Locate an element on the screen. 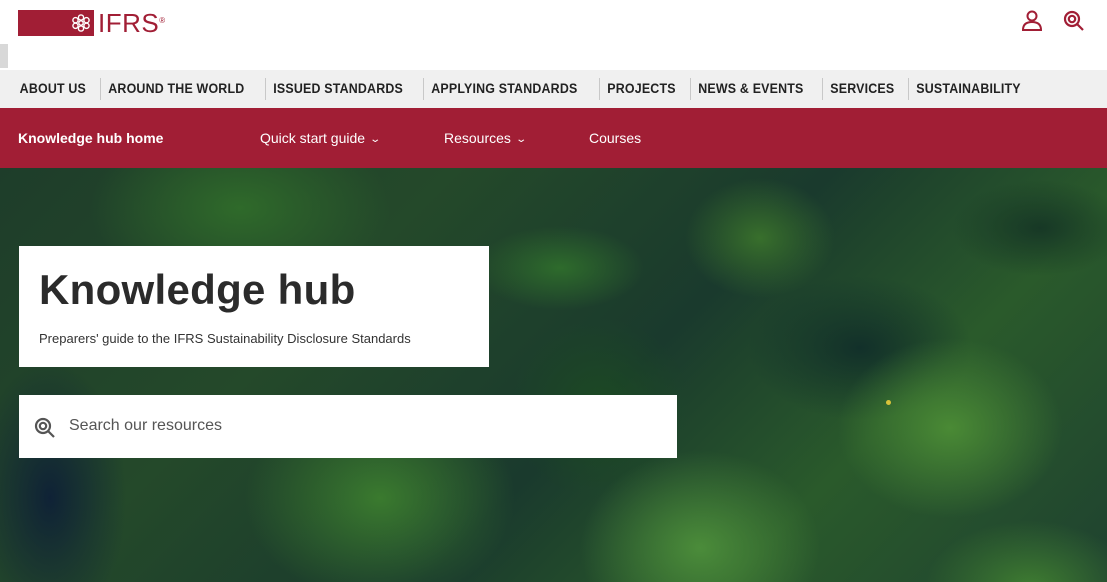  page-title: Knowledge hub is located at coordinates (197, 289).